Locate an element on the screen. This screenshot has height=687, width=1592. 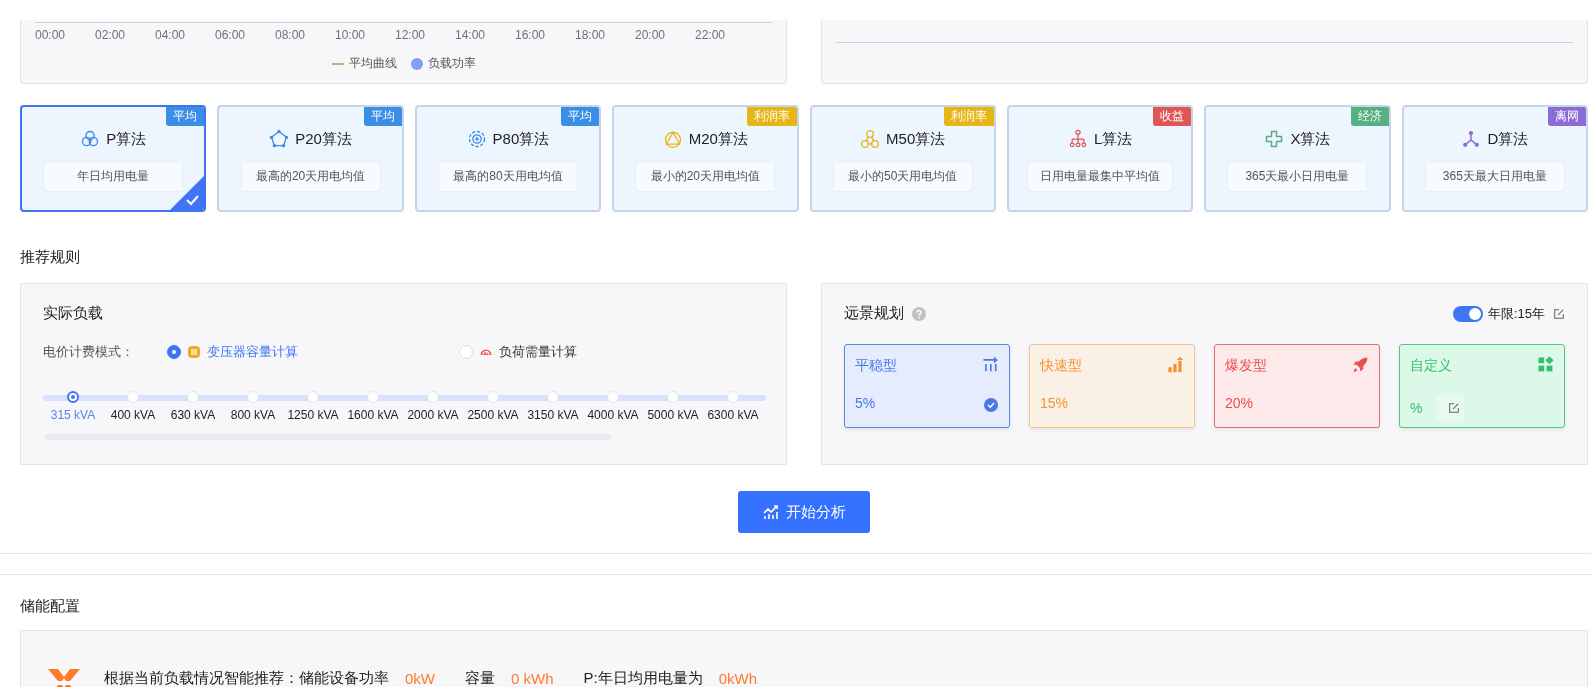
algorithm-card: 经济 X算法 365天最小日用电量 is located at coordinates (1297, 158).